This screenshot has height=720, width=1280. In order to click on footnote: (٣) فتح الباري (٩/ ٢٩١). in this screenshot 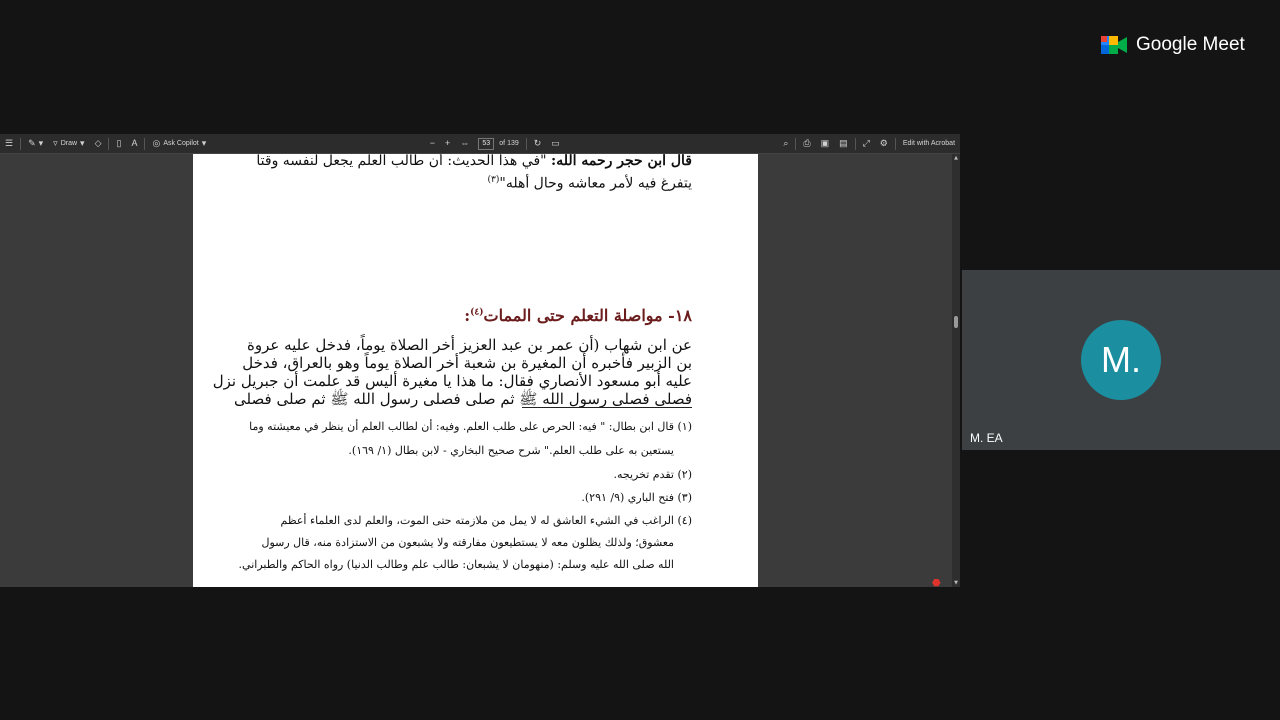, I will do `click(636, 497)`.